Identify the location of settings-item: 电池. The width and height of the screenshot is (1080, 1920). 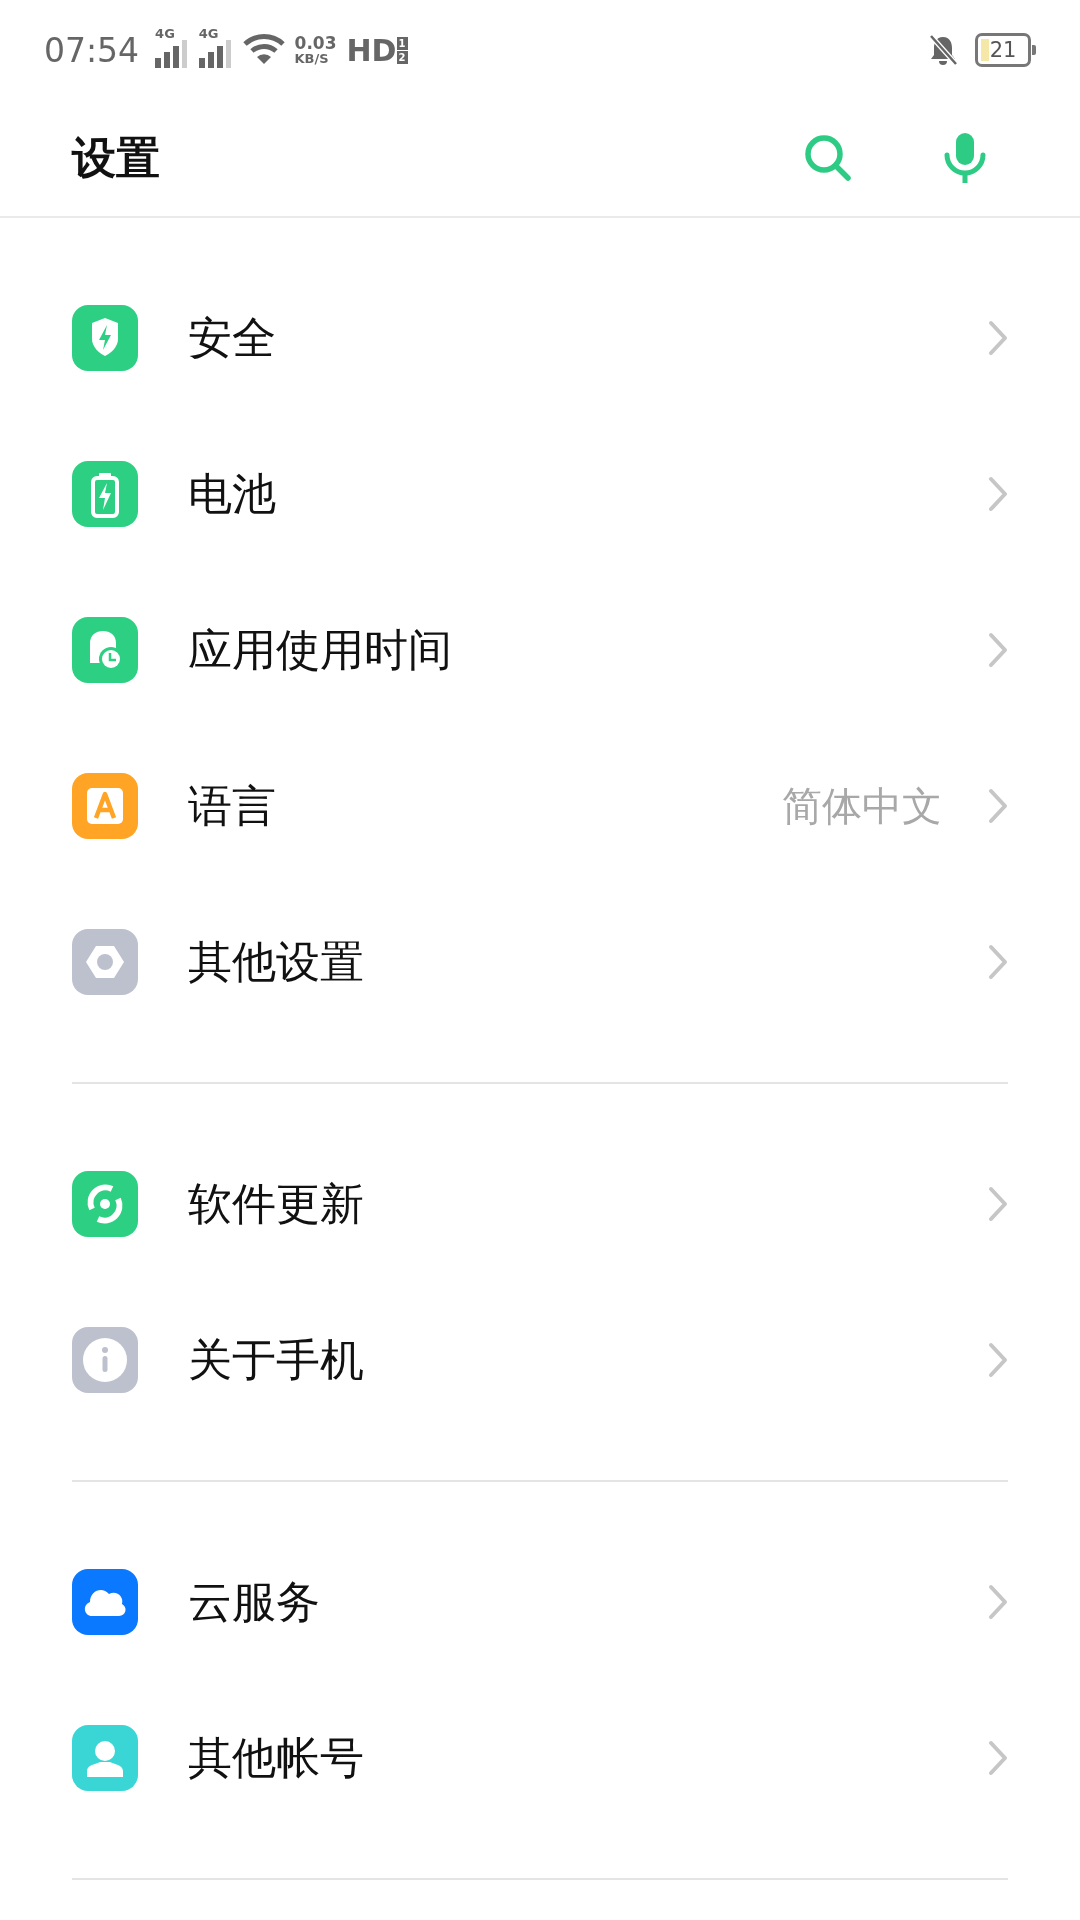
(540, 494).